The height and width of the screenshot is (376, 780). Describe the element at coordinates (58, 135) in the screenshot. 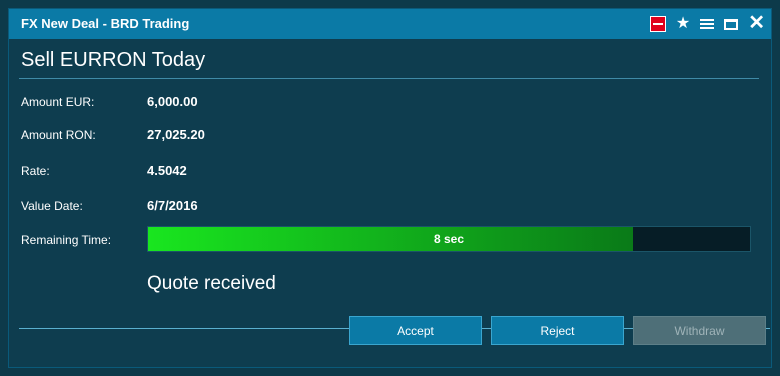

I see `amount-ron-label: Amount RON:` at that location.